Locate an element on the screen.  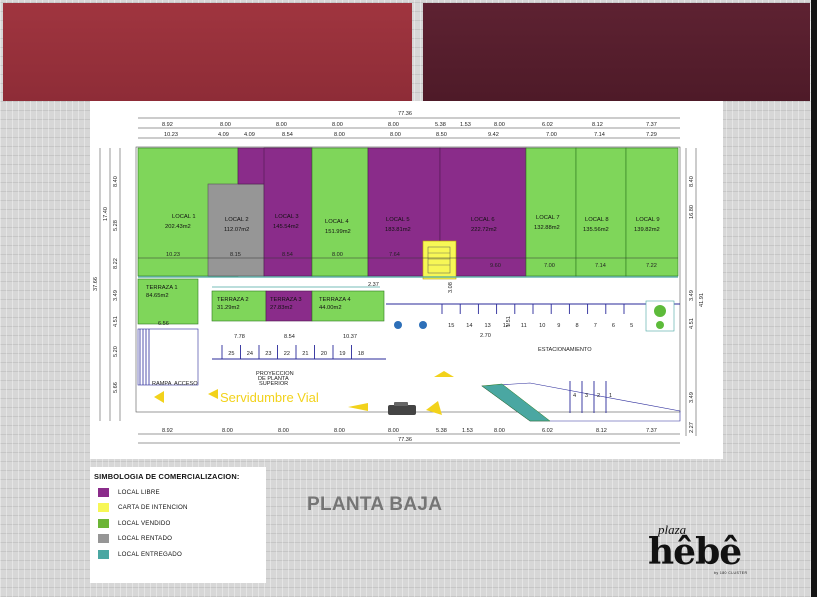
local-6-name: LOCAL 6 is located at coordinates (483, 220).